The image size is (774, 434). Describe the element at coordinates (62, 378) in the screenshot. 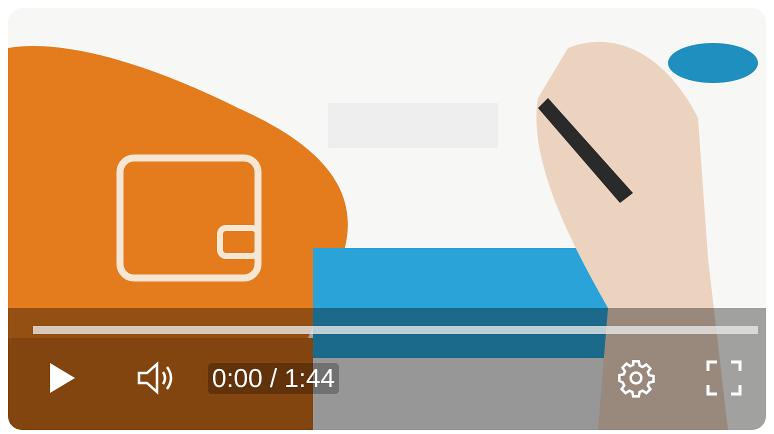

I see `play-button` at that location.